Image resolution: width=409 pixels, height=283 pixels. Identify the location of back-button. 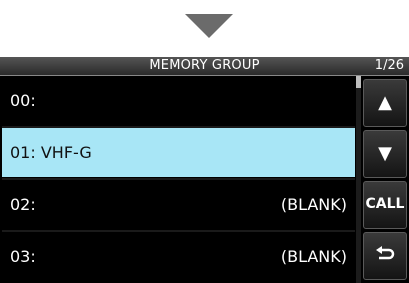
(385, 256).